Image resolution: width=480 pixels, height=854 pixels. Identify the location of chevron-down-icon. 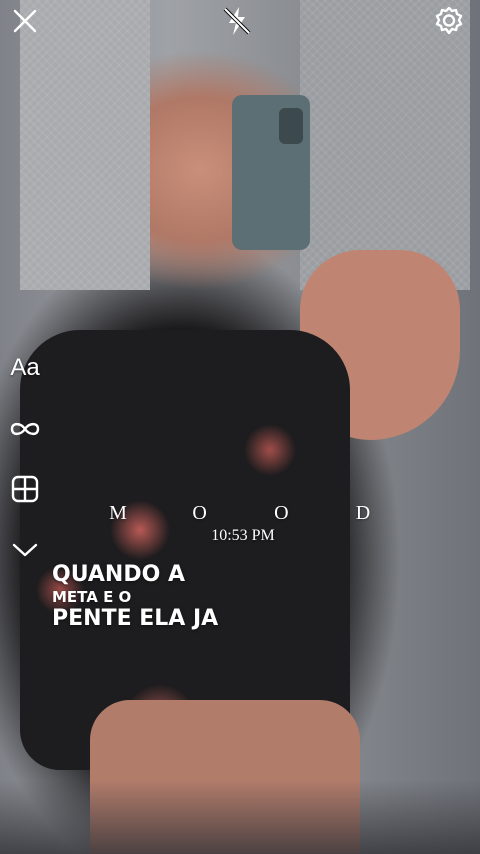
(25, 550).